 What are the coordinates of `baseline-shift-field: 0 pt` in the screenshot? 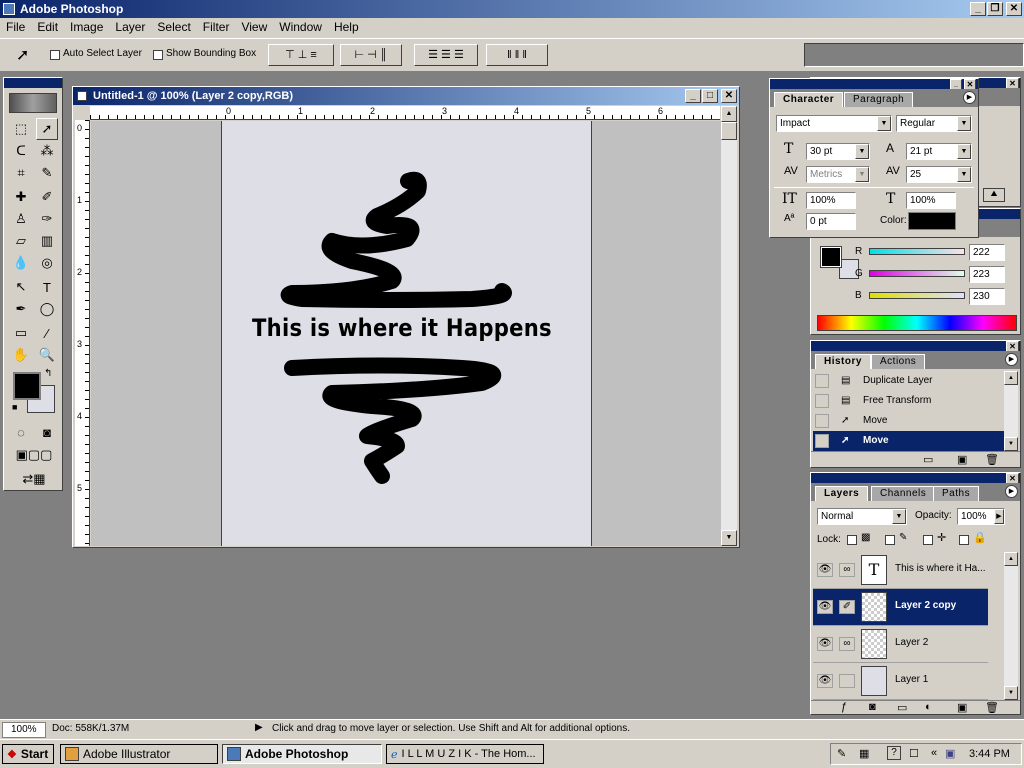 It's located at (831, 221).